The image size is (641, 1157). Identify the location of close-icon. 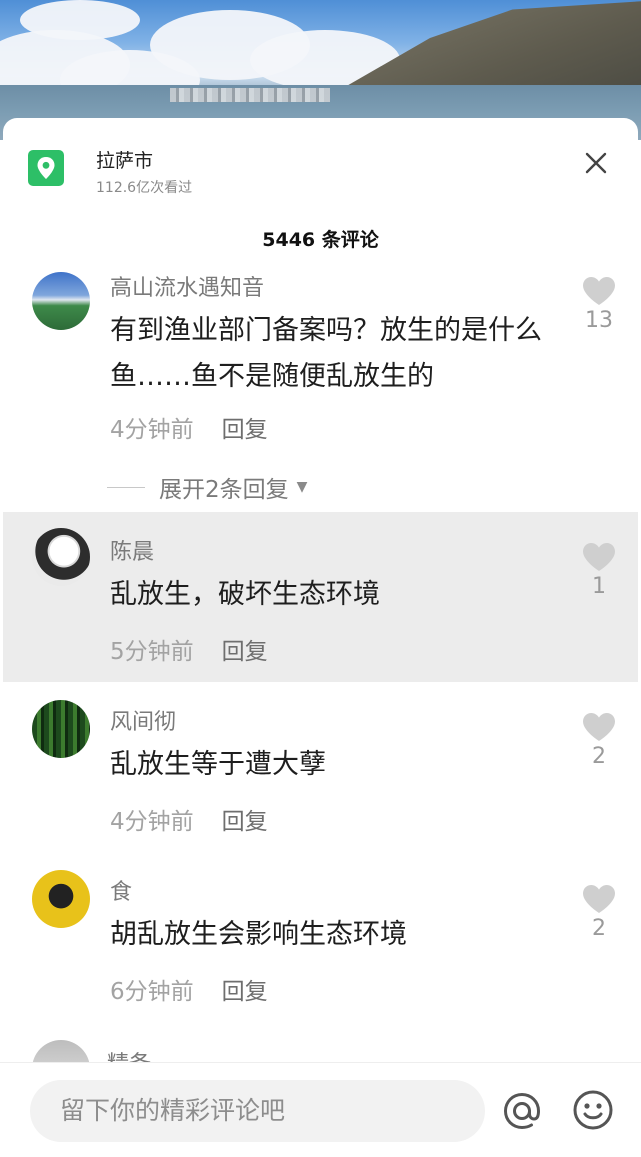
(596, 163).